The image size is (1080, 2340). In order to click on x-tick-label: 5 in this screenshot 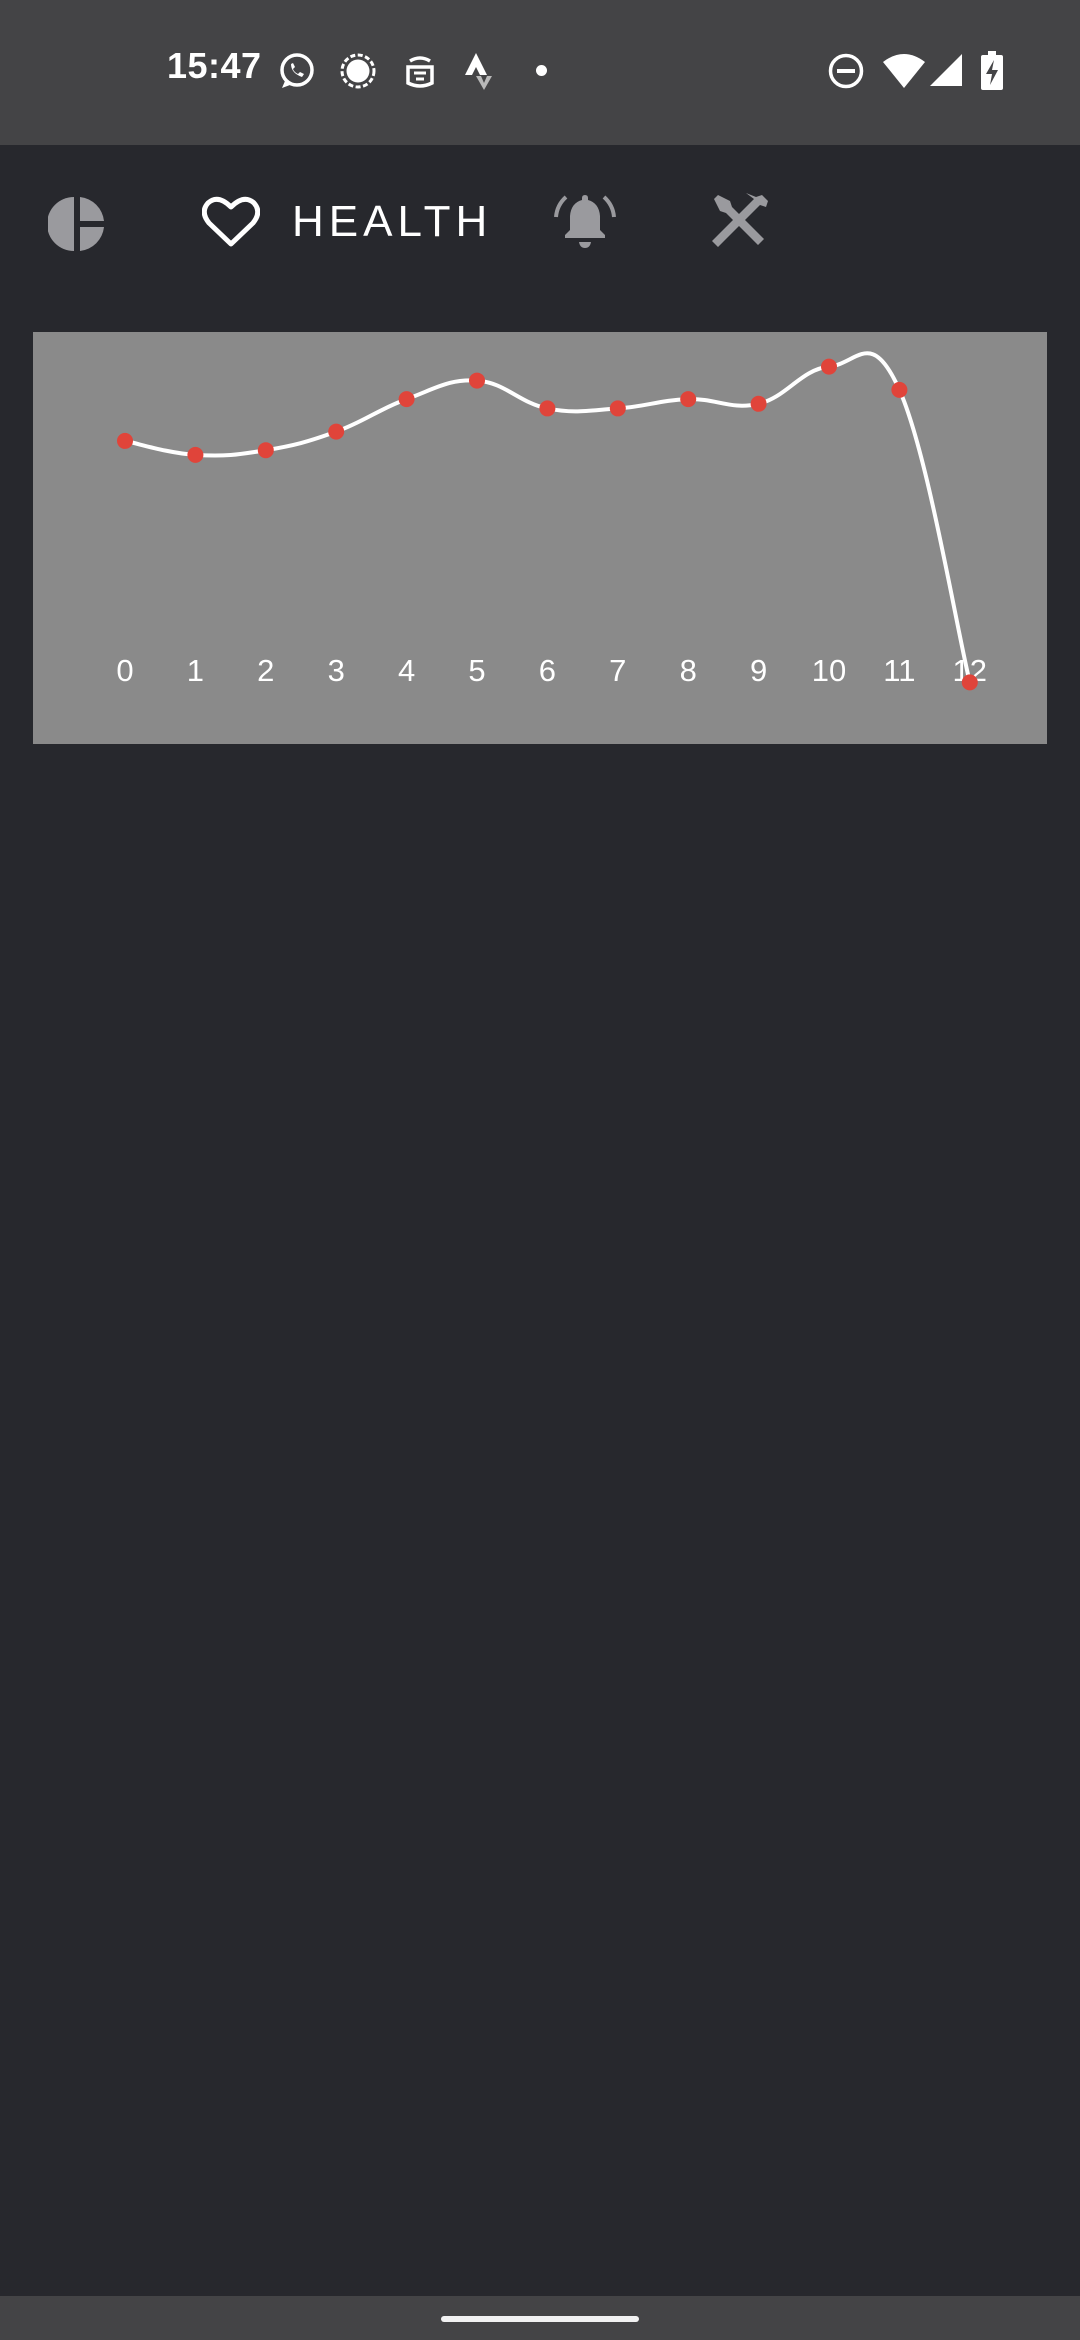, I will do `click(476, 670)`.